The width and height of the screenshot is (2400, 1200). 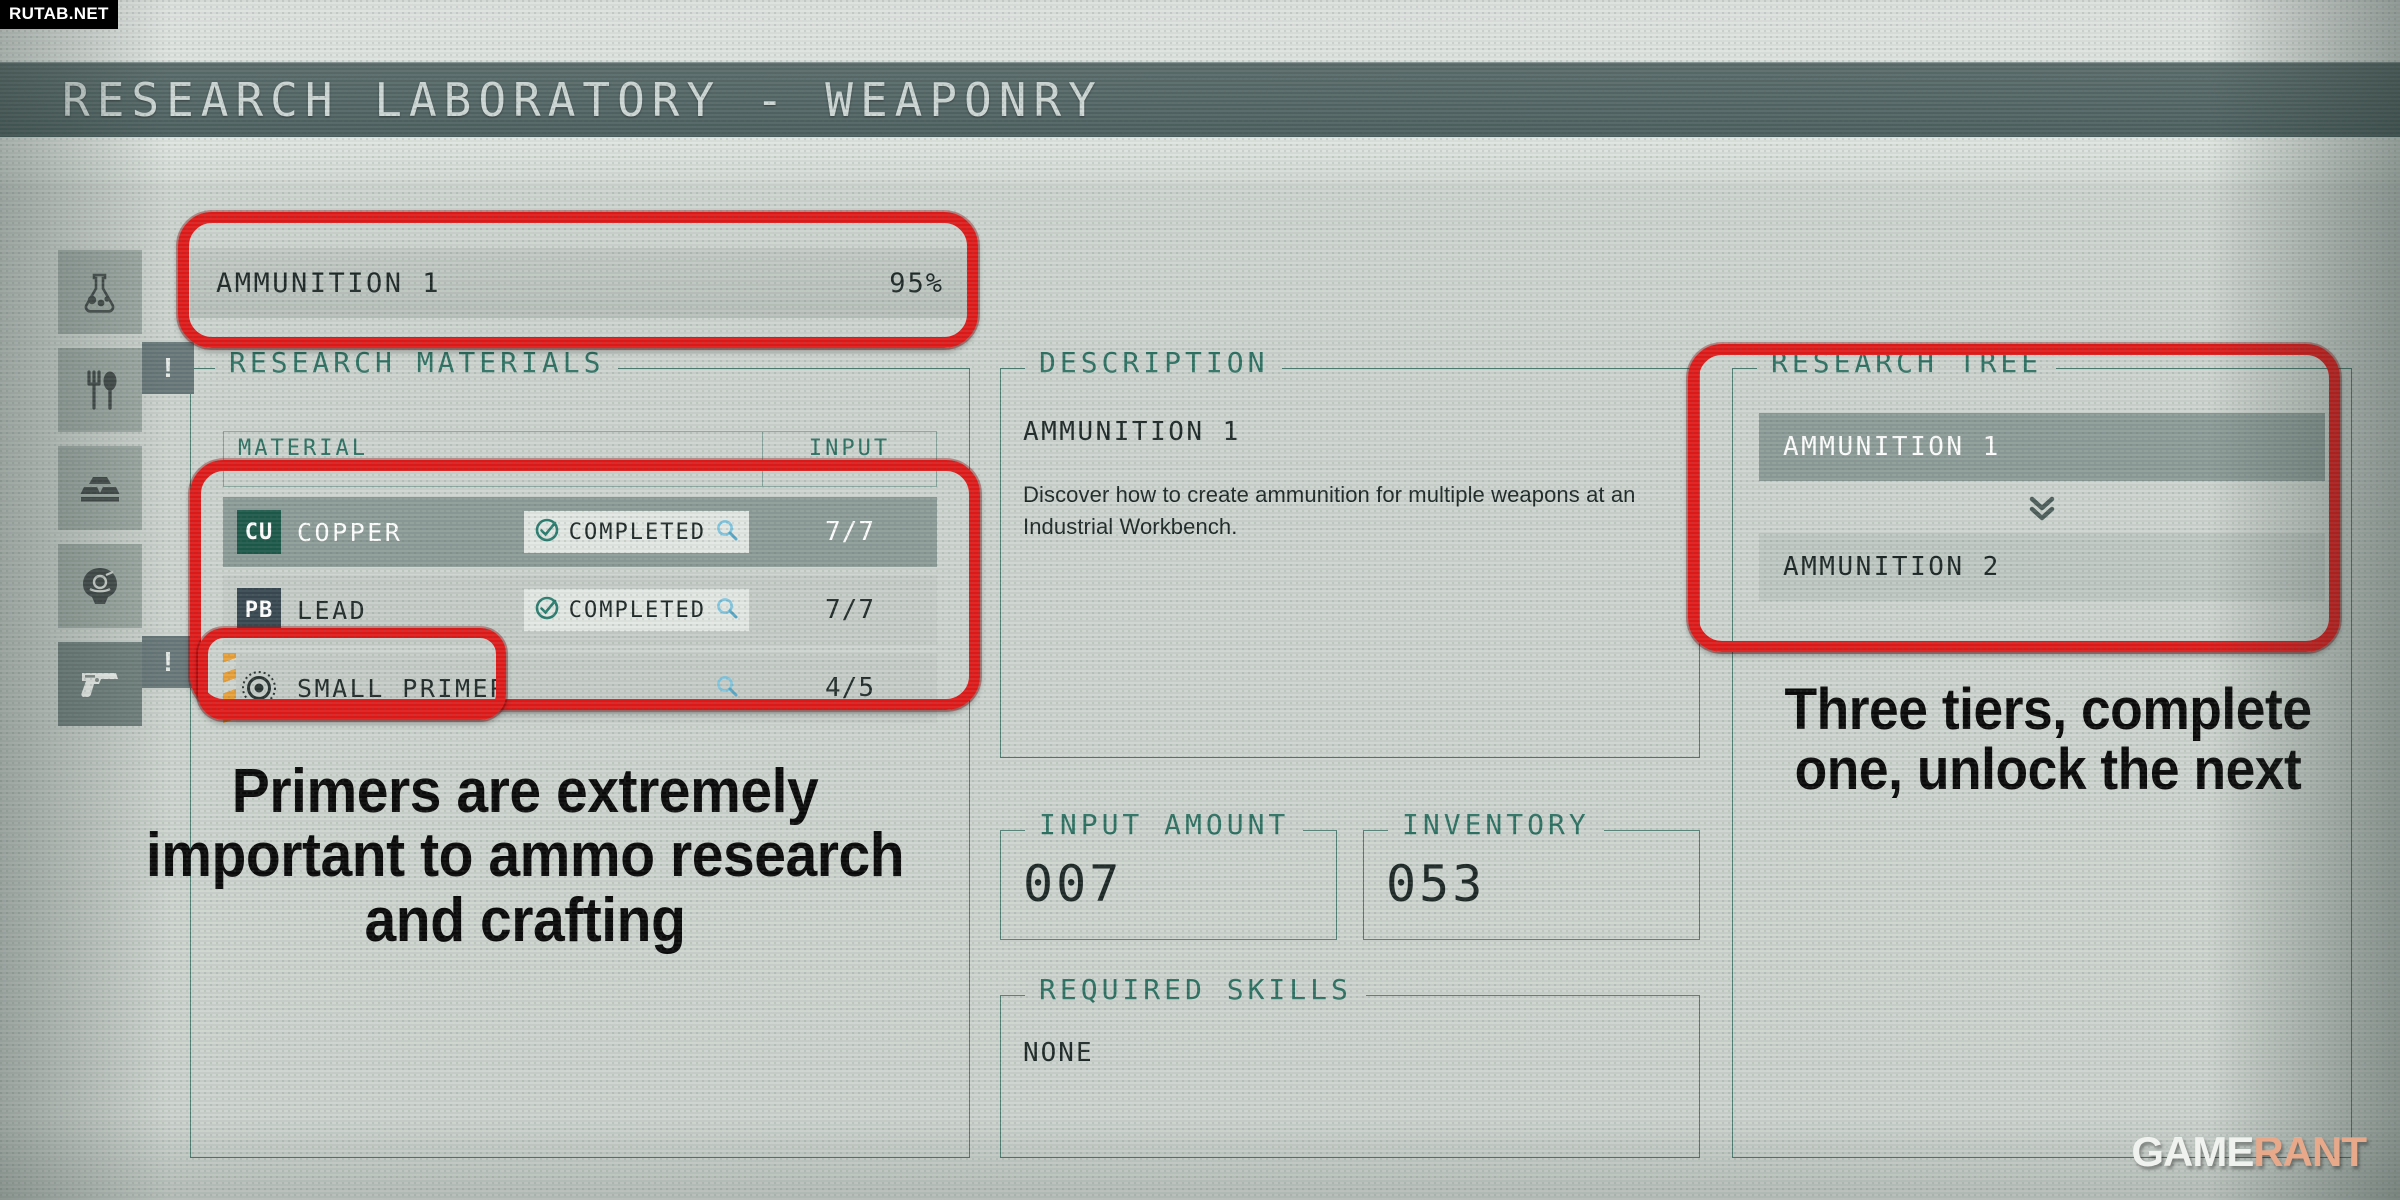 What do you see at coordinates (168, 662) in the screenshot?
I see `sidebar-badge-weaponry: !` at bounding box center [168, 662].